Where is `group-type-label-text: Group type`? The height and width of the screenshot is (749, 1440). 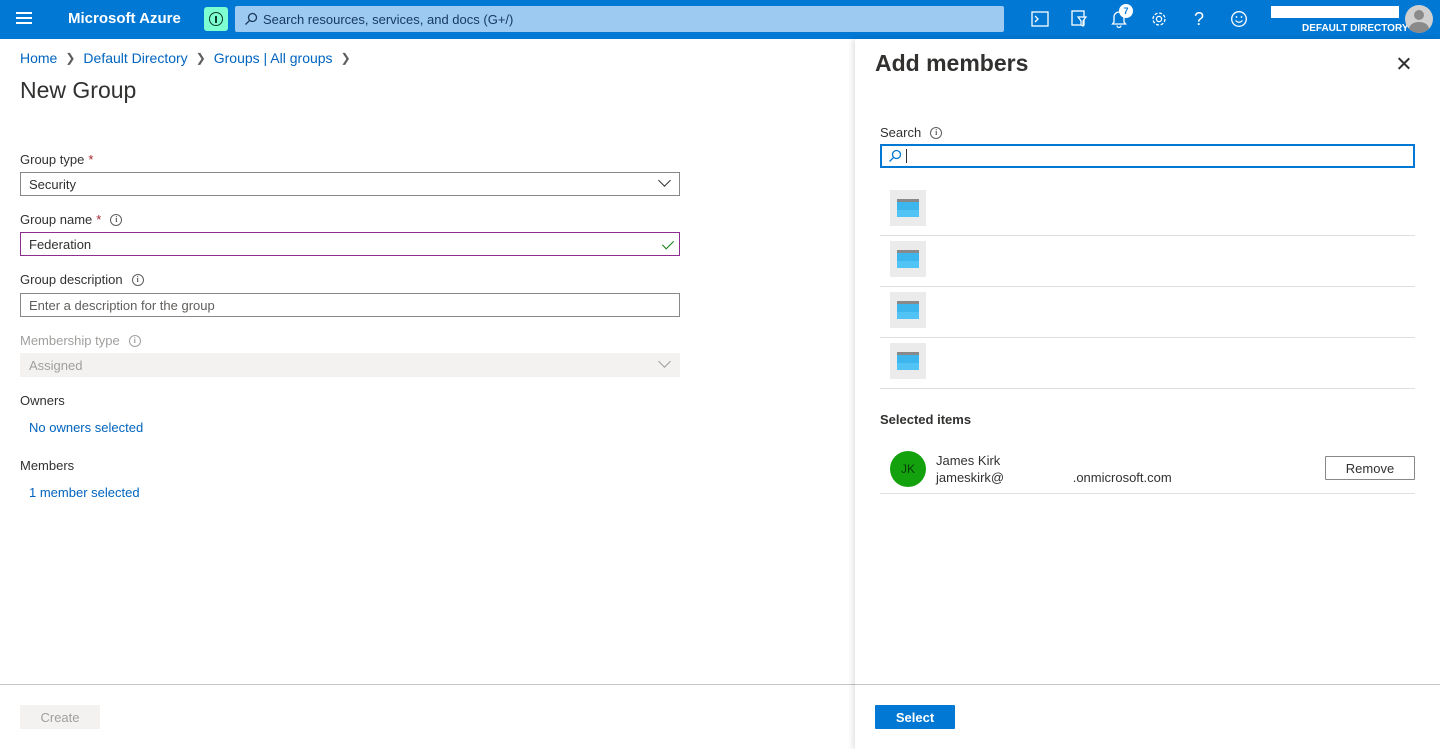
group-type-label-text: Group type is located at coordinates (52, 159).